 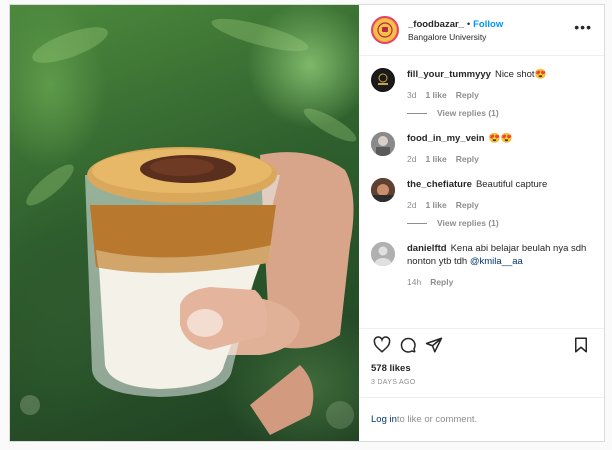 I want to click on follow-button: Follow, so click(x=488, y=24).